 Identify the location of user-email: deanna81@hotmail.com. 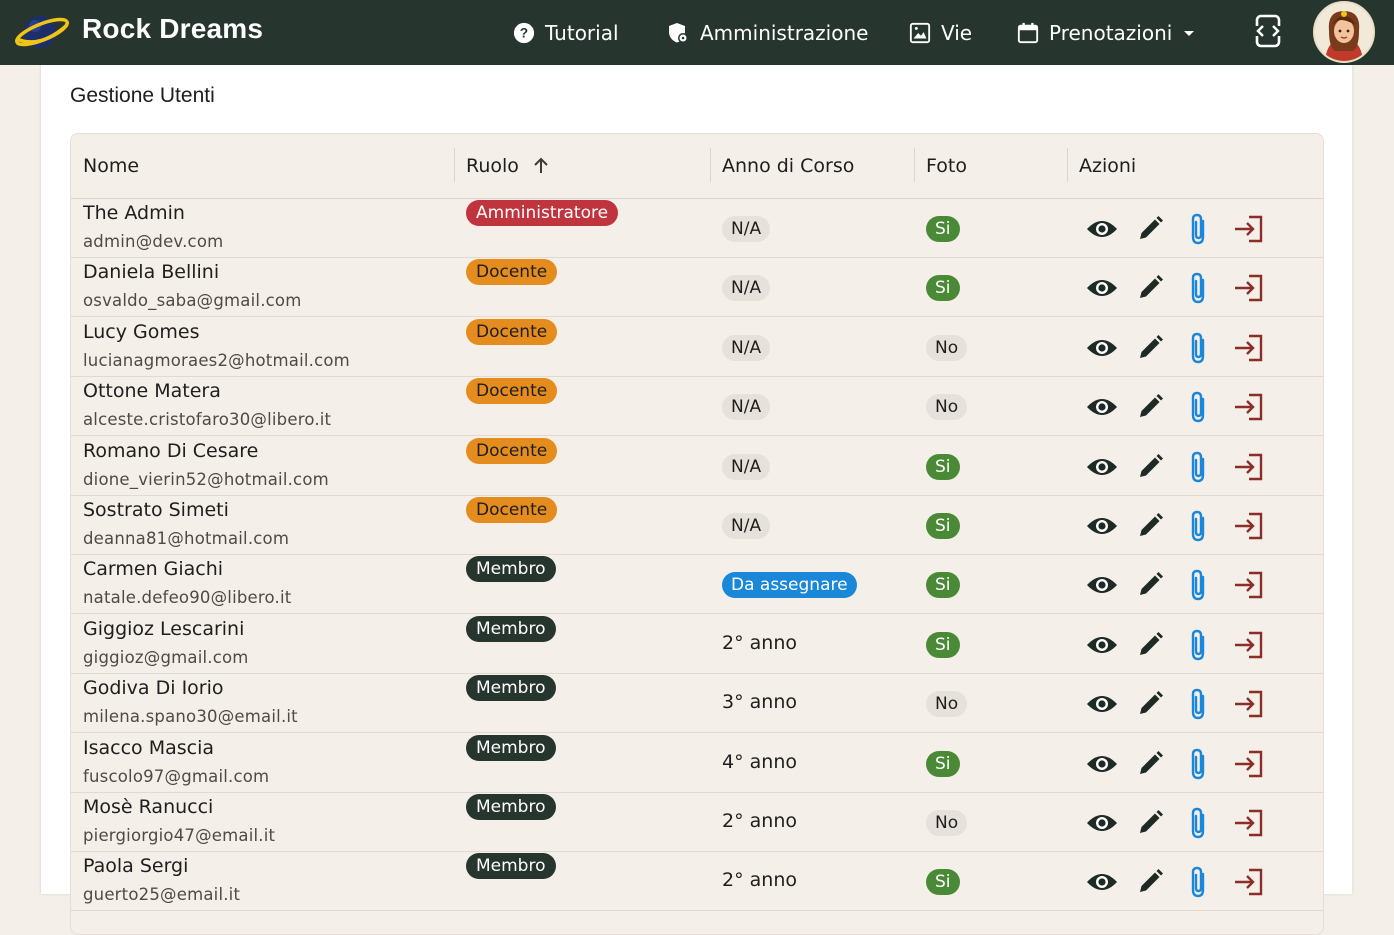
(186, 538).